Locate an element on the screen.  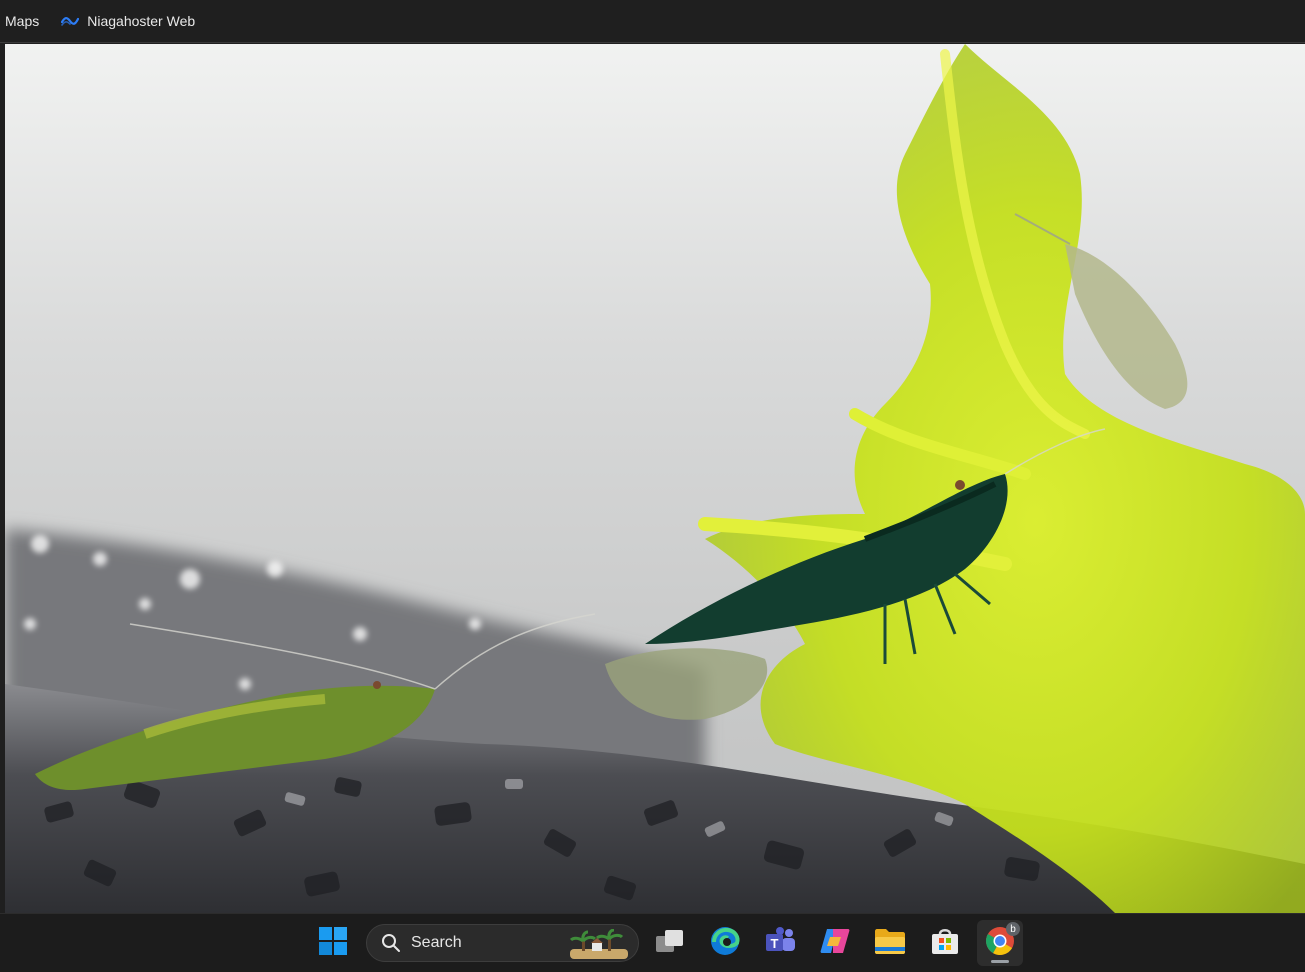
windows-logo-icon is located at coordinates (333, 943).